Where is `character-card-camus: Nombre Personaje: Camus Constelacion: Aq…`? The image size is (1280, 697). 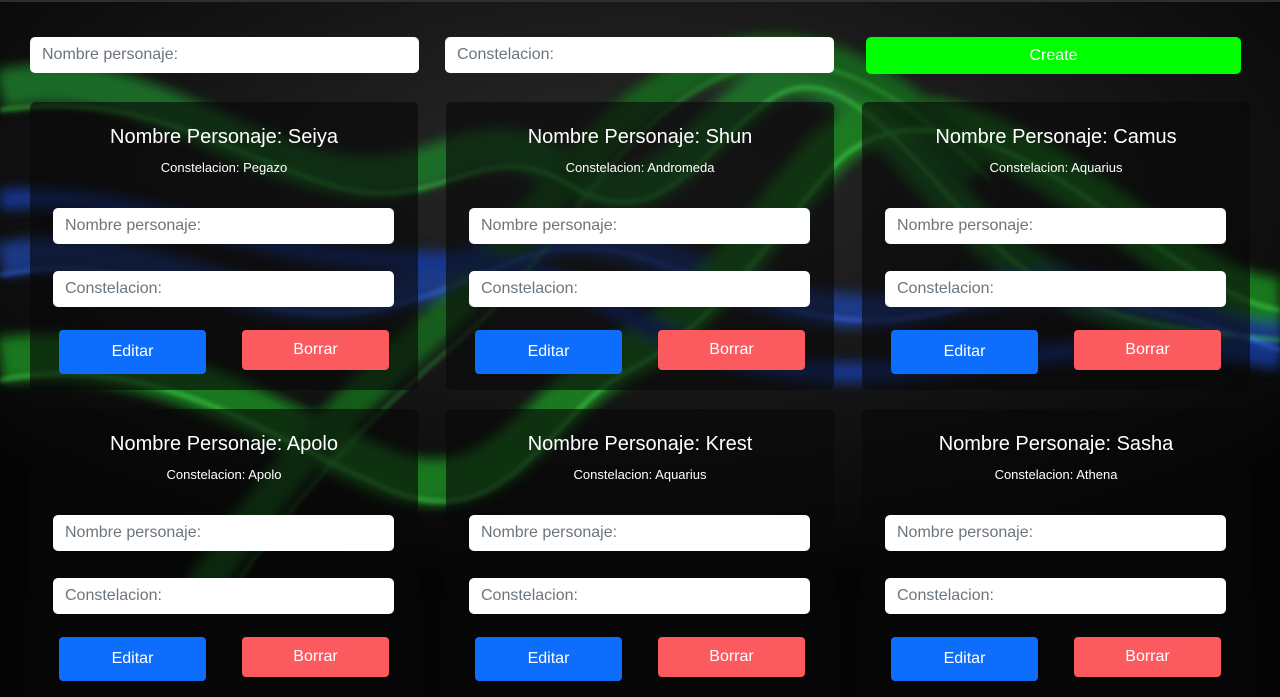 character-card-camus: Nombre Personaje: Camus Constelacion: Aq… is located at coordinates (1056, 246).